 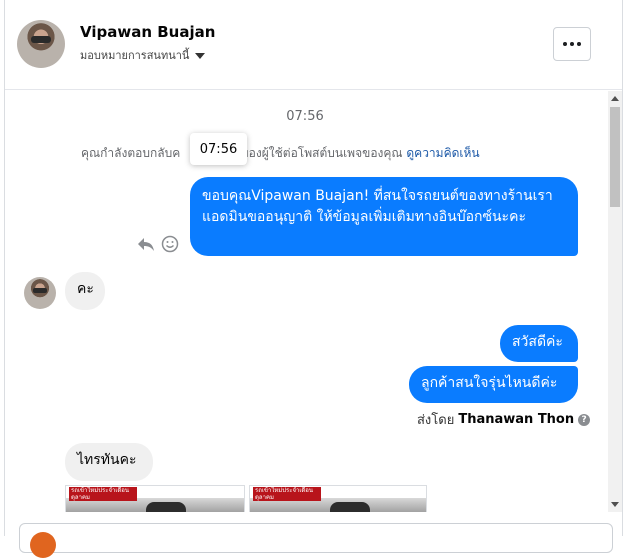 I want to click on contact-avatar-small, so click(x=40, y=293).